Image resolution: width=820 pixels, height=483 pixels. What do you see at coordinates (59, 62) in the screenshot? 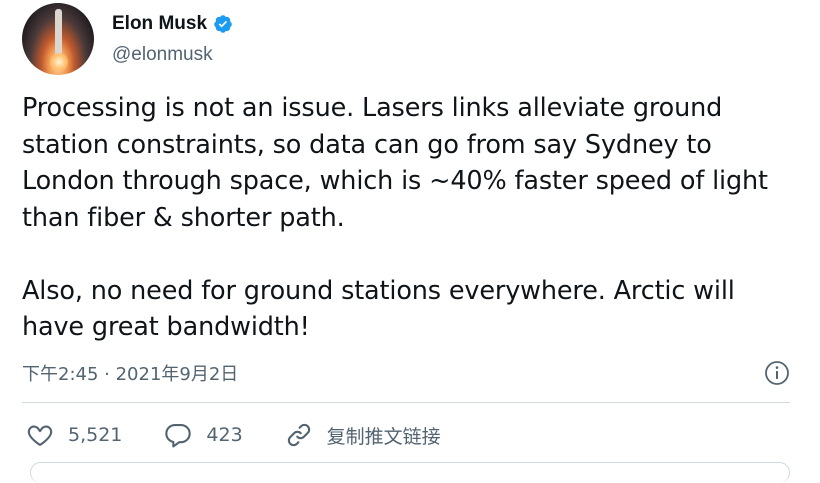
I see `rocket-flame` at bounding box center [59, 62].